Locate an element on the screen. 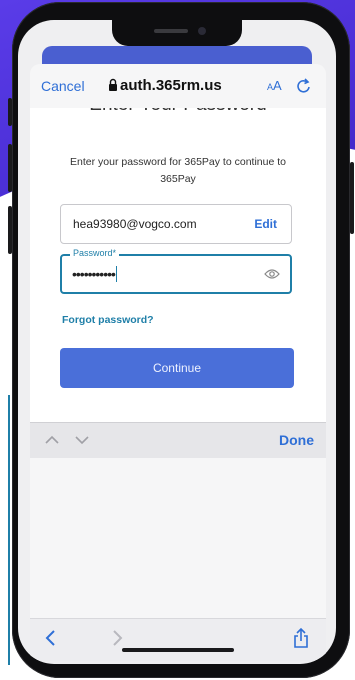  back-arrow-icon is located at coordinates (51, 638).